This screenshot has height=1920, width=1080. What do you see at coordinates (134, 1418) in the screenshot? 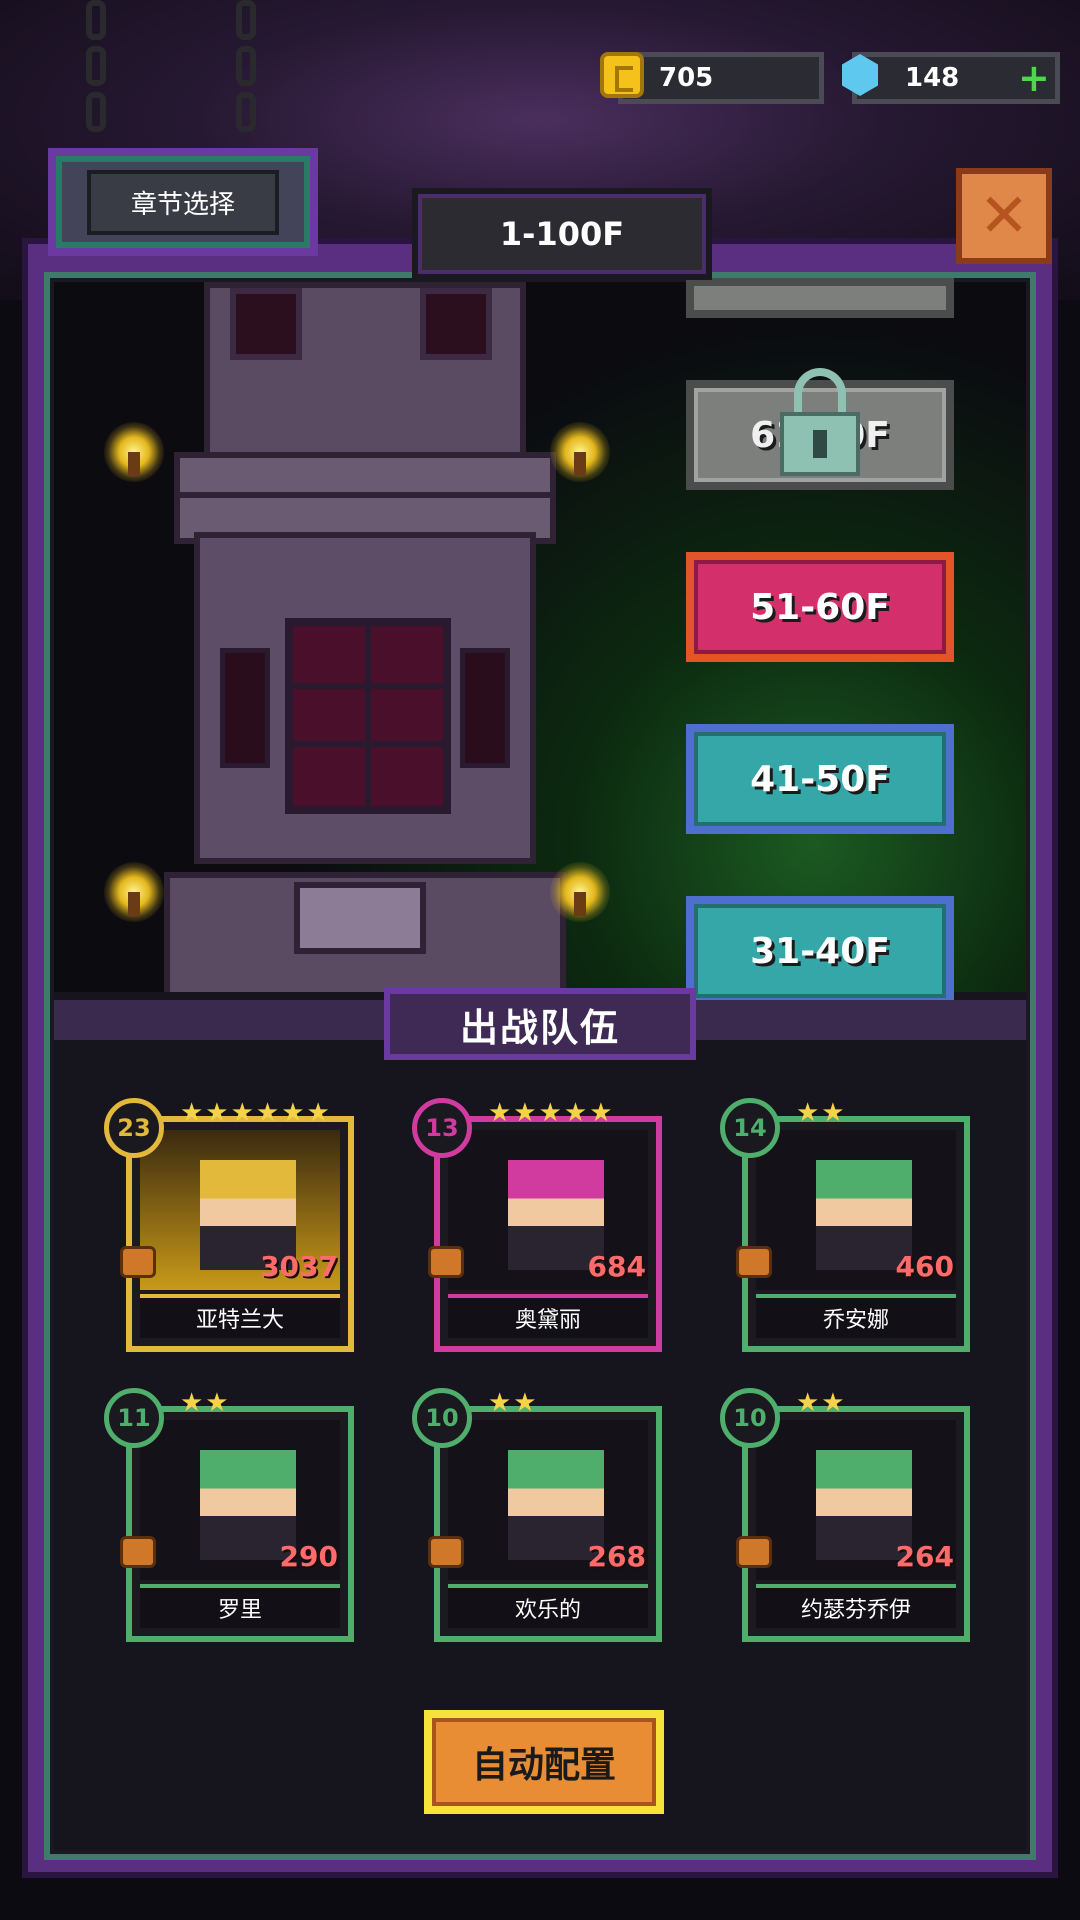
I see `hero-level-badge: 11` at bounding box center [134, 1418].